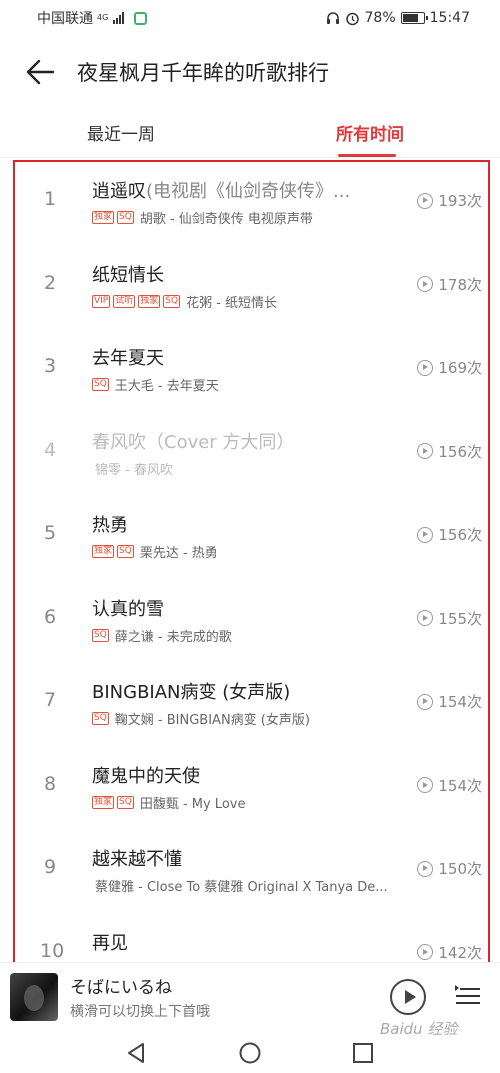 The height and width of the screenshot is (1073, 500). What do you see at coordinates (460, 368) in the screenshot?
I see `play-count-text: 169次` at bounding box center [460, 368].